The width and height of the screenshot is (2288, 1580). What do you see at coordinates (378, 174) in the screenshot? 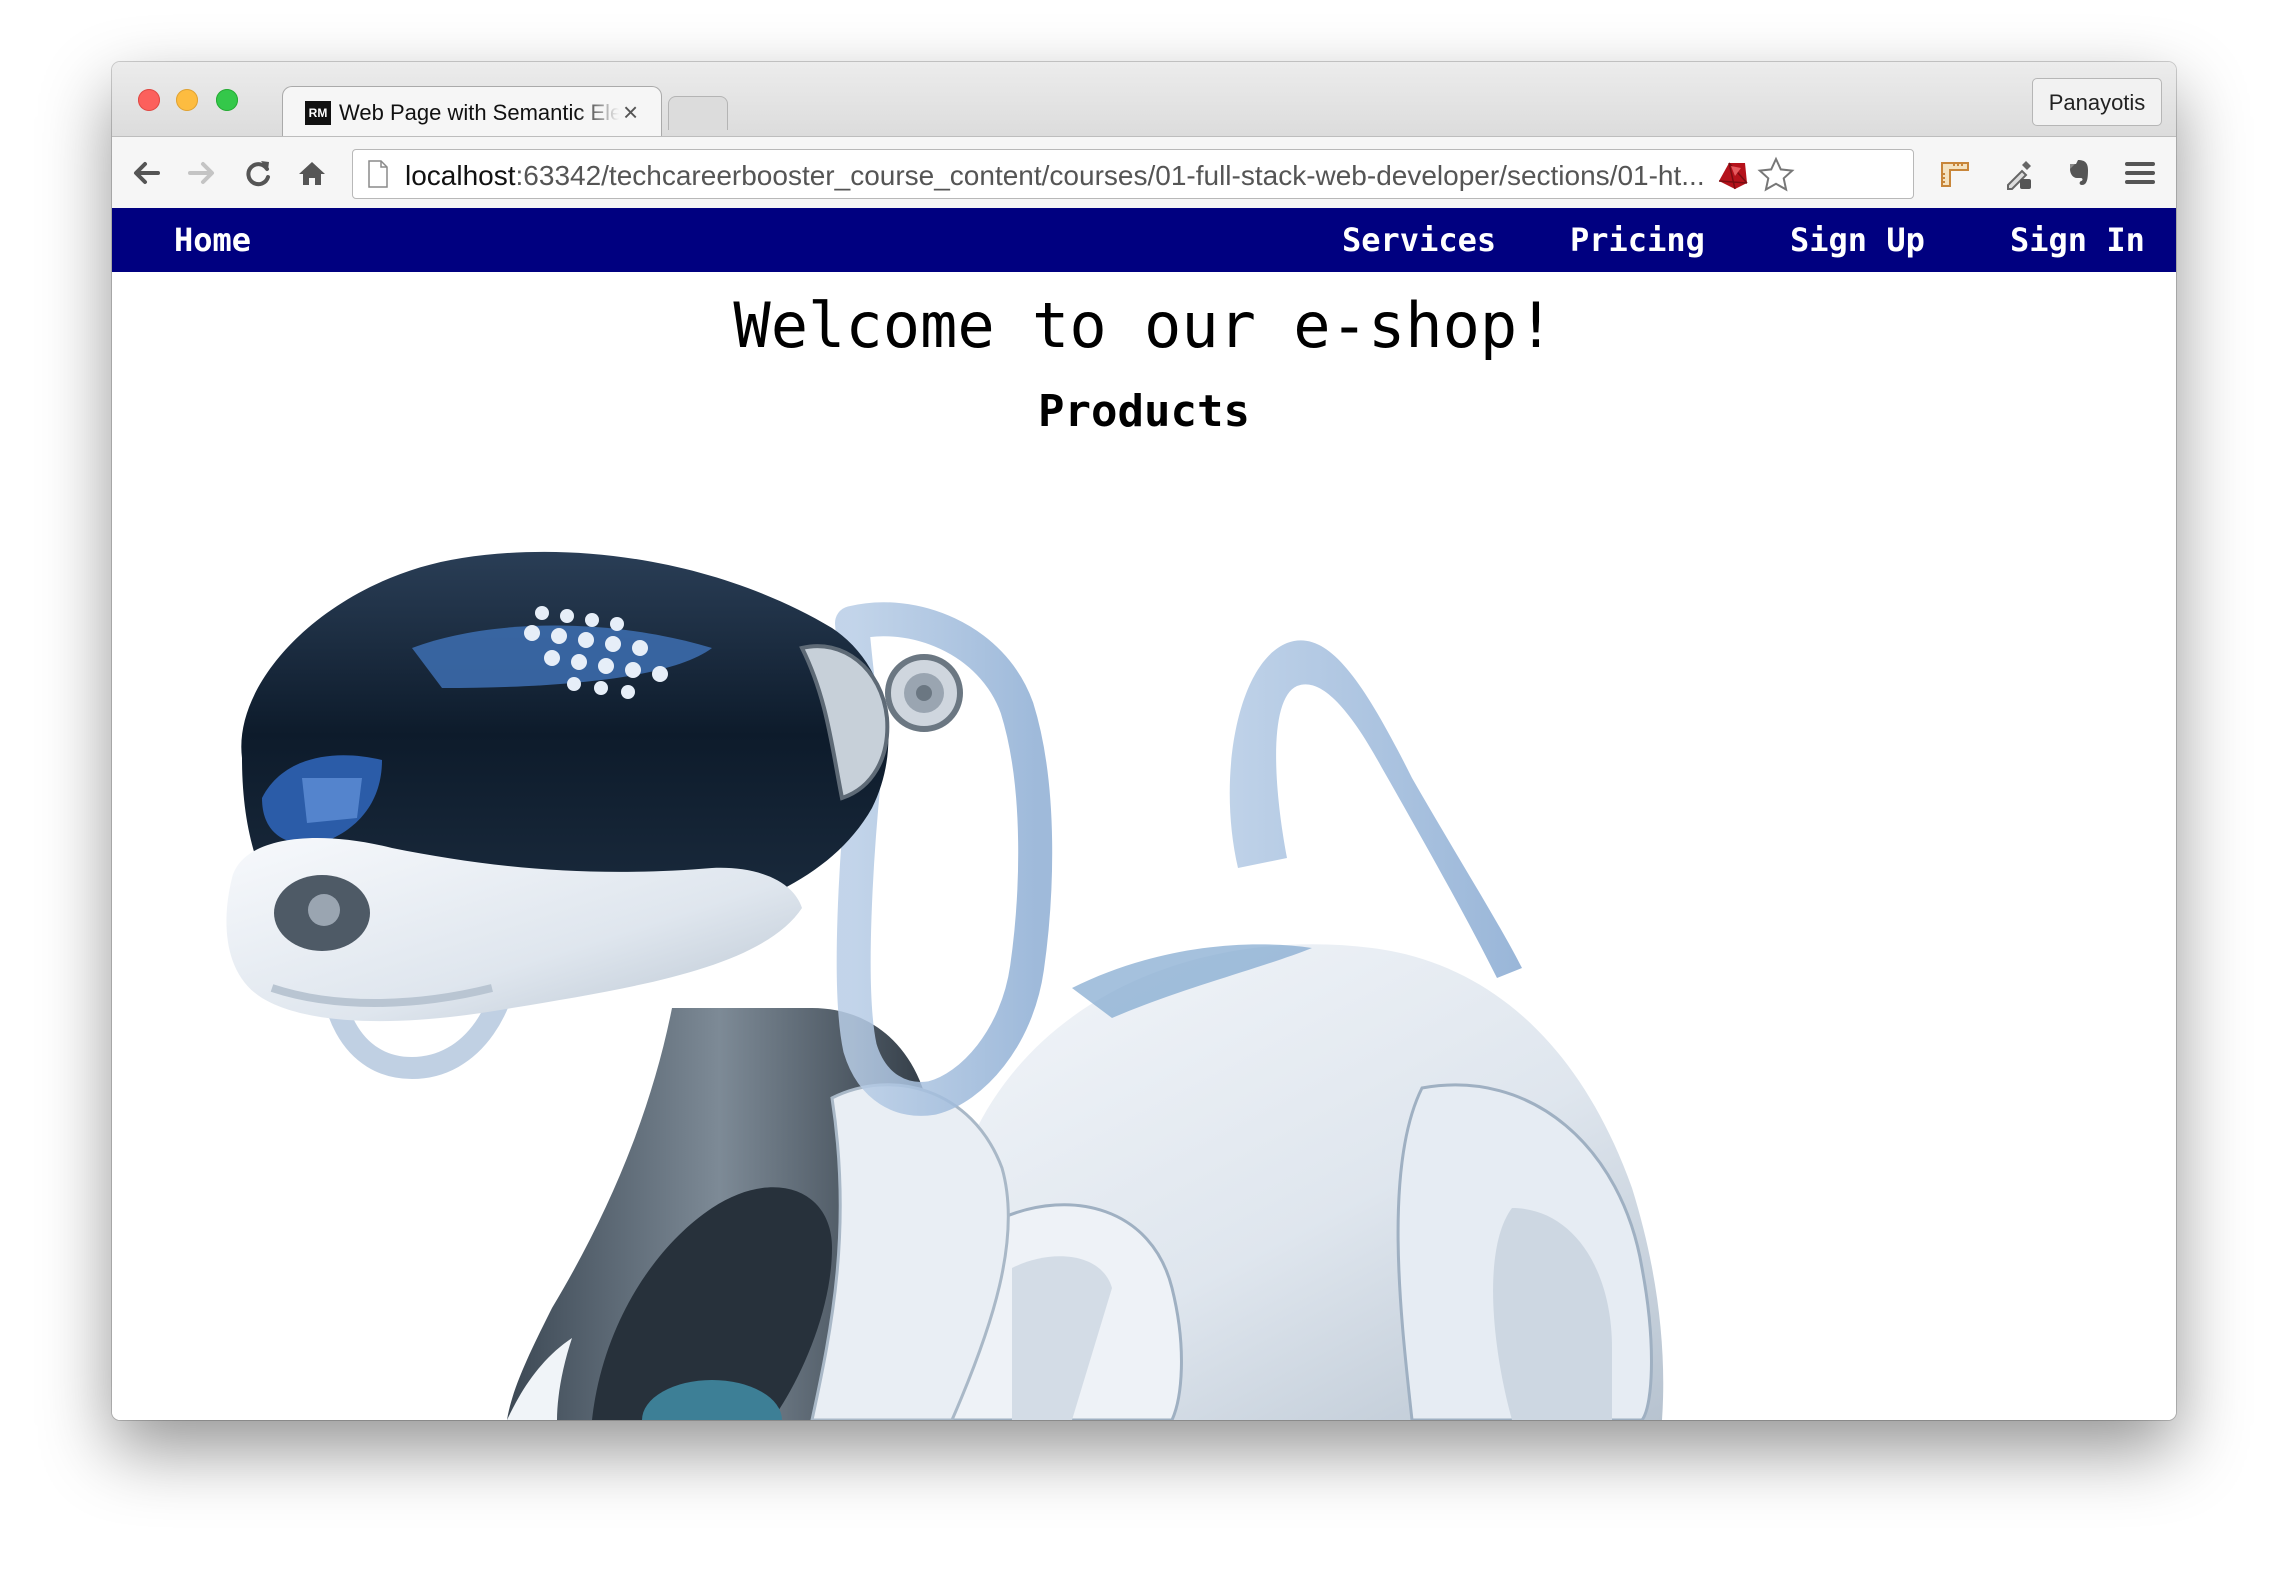
I see `page-icon` at bounding box center [378, 174].